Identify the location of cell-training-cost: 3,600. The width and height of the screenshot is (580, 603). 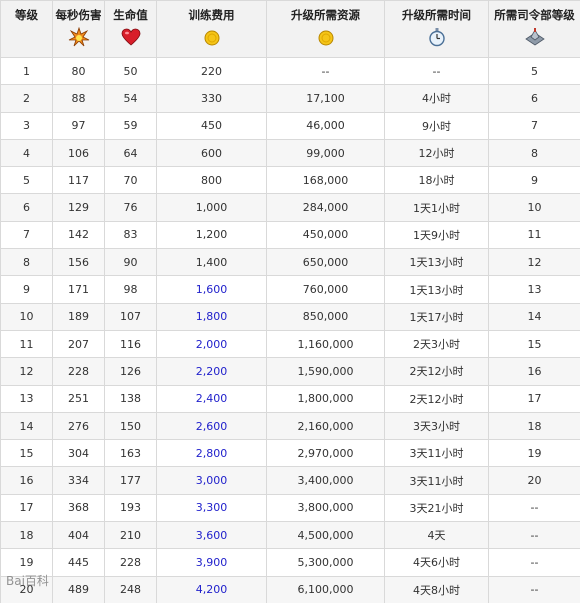
(211, 535).